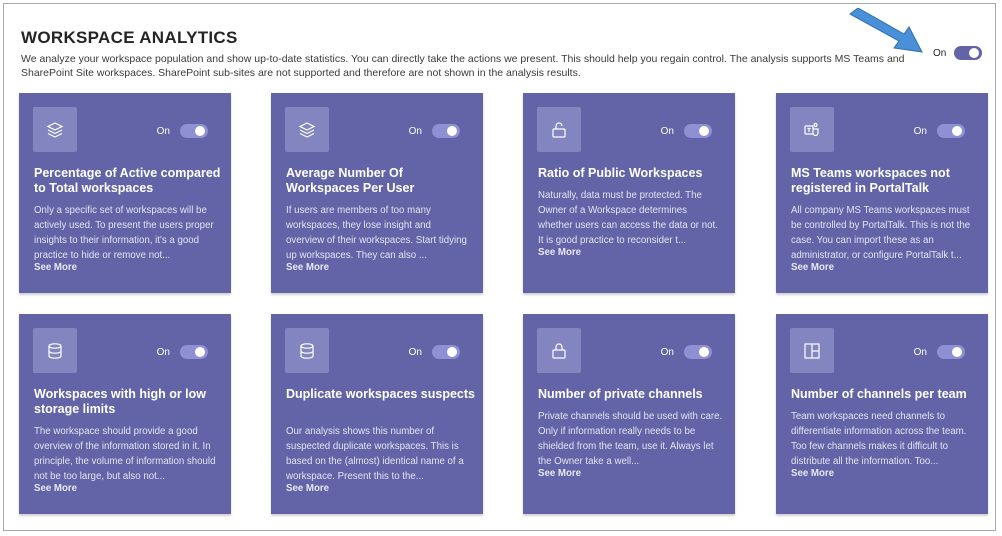 The image size is (1002, 536). I want to click on card-title: Number of private channels, so click(620, 394).